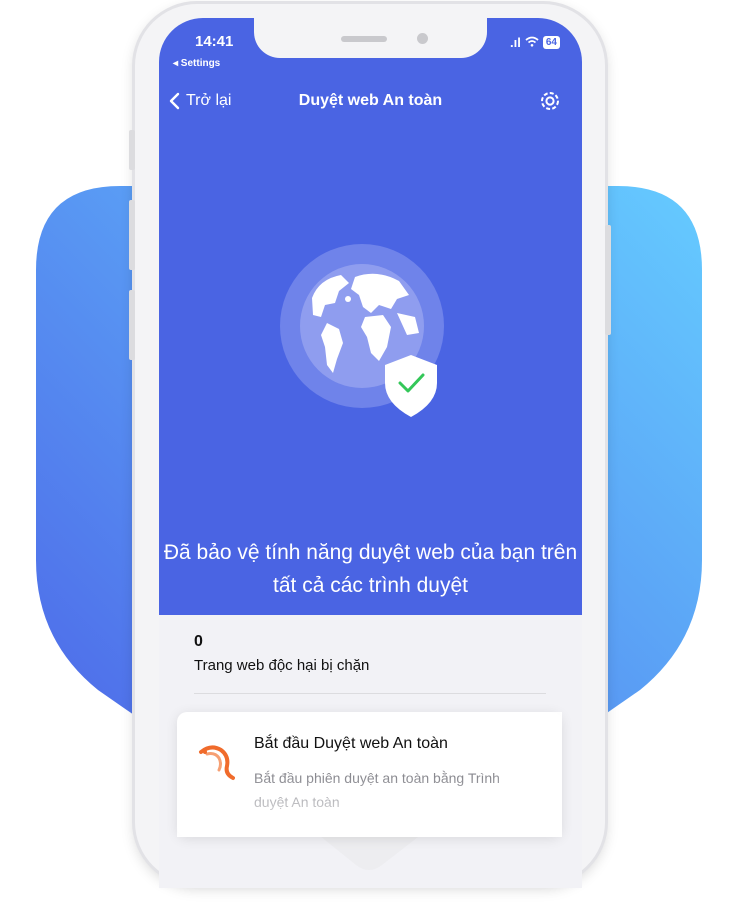 Image resolution: width=738 pixels, height=919 pixels. Describe the element at coordinates (362, 330) in the screenshot. I see `globe-icon` at that location.